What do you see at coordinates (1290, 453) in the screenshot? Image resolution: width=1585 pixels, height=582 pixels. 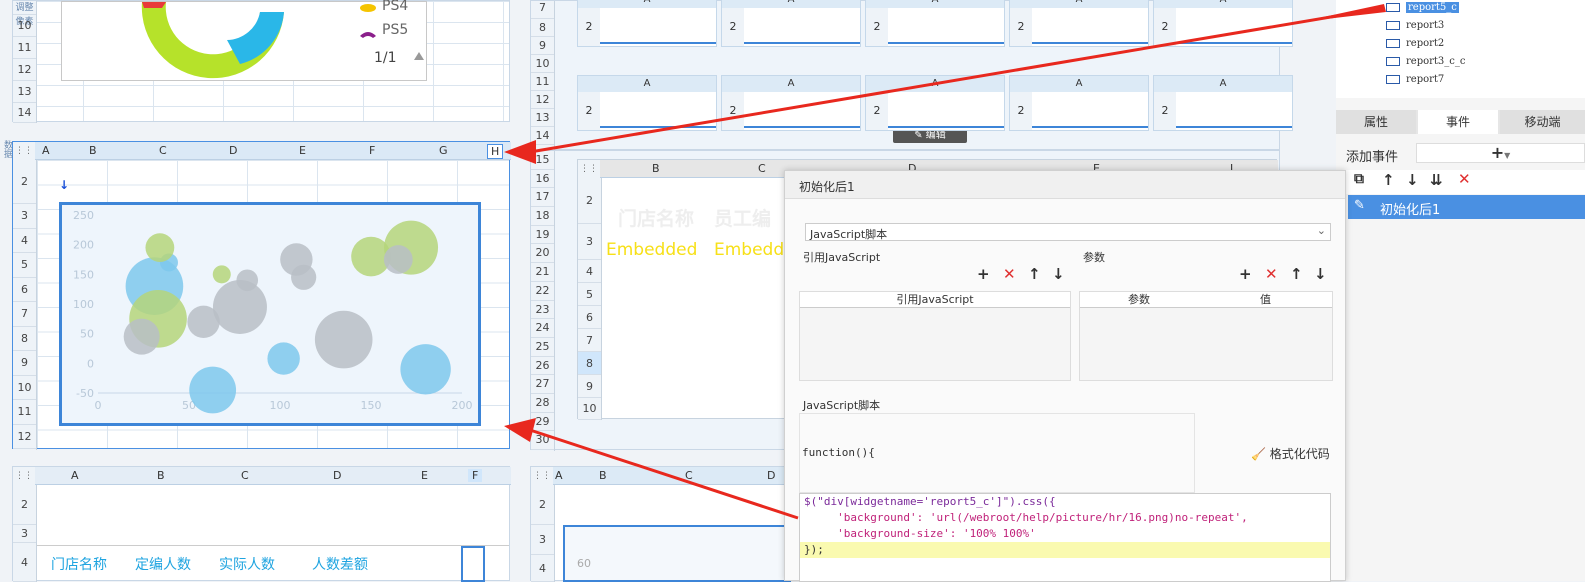 I see `format-code-button: 🧹 格式化代码` at bounding box center [1290, 453].